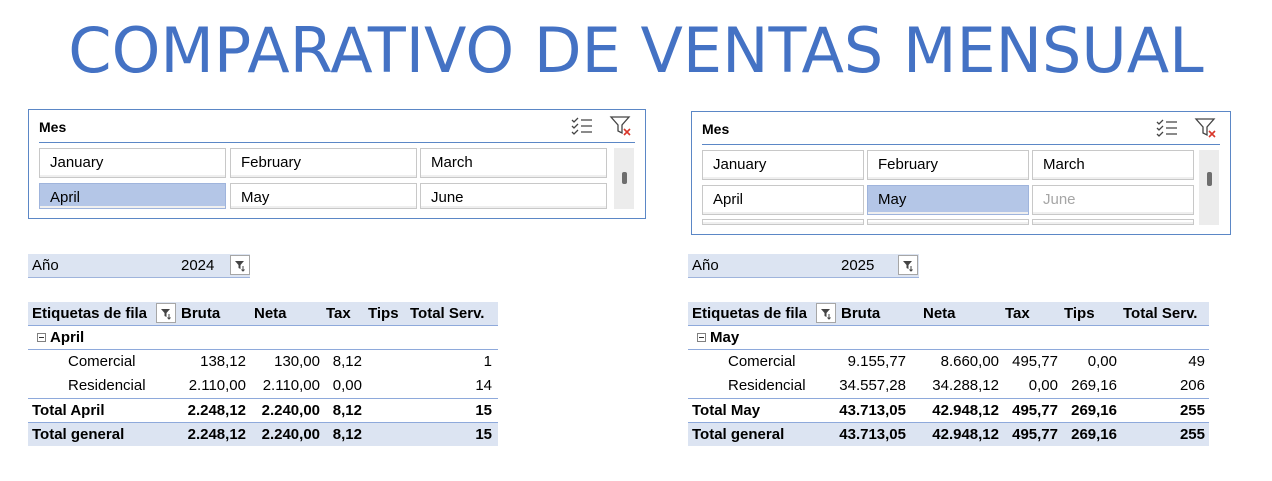  What do you see at coordinates (68, 410) in the screenshot?
I see `subtotal-label: Total April` at bounding box center [68, 410].